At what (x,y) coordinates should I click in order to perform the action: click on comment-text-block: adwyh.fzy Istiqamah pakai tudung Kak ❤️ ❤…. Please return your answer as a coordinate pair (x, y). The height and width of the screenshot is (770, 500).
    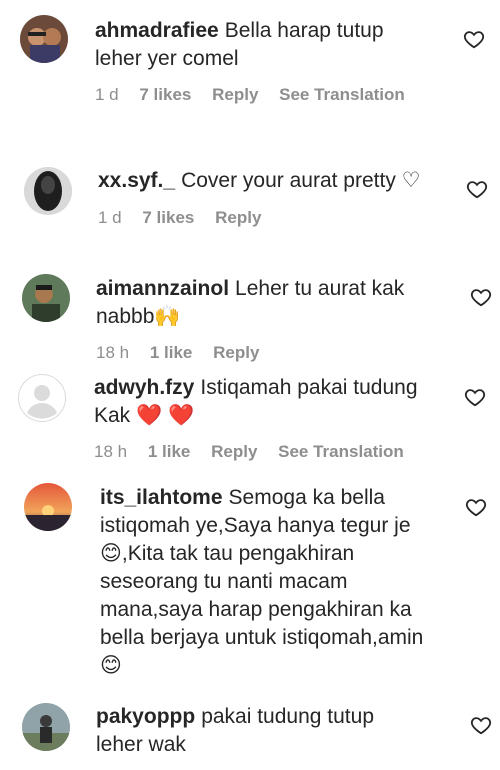
    Looking at the image, I should click on (274, 402).